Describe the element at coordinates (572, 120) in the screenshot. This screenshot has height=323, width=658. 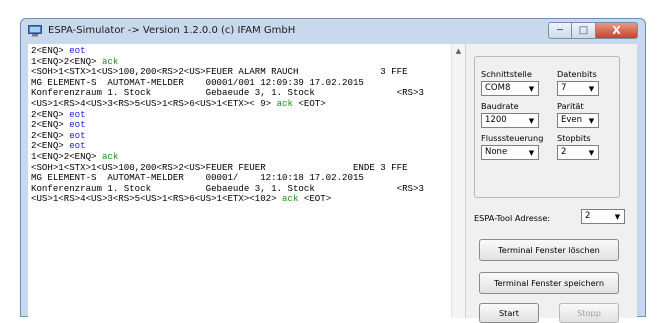
I see `paritaet-value: Even` at that location.